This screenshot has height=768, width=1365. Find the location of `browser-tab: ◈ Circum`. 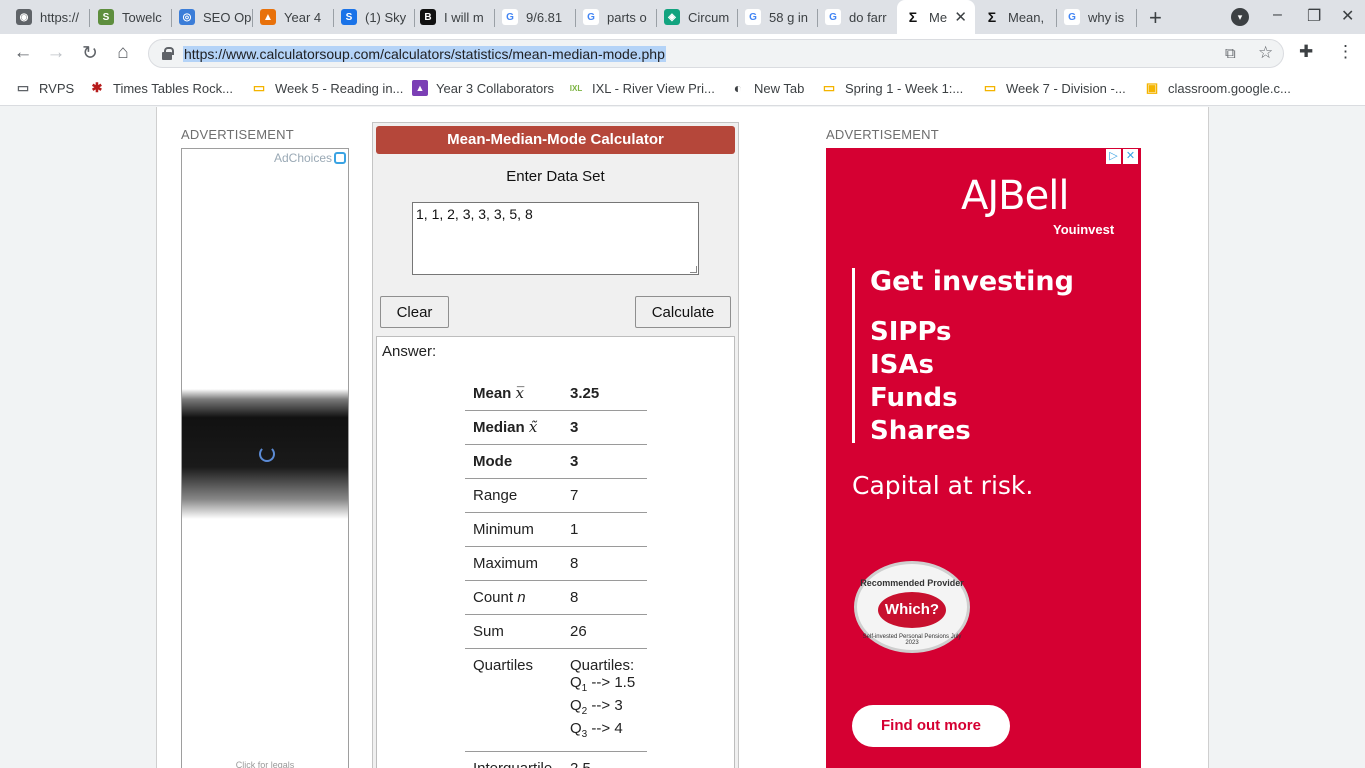

browser-tab: ◈ Circum is located at coordinates (696, 17).